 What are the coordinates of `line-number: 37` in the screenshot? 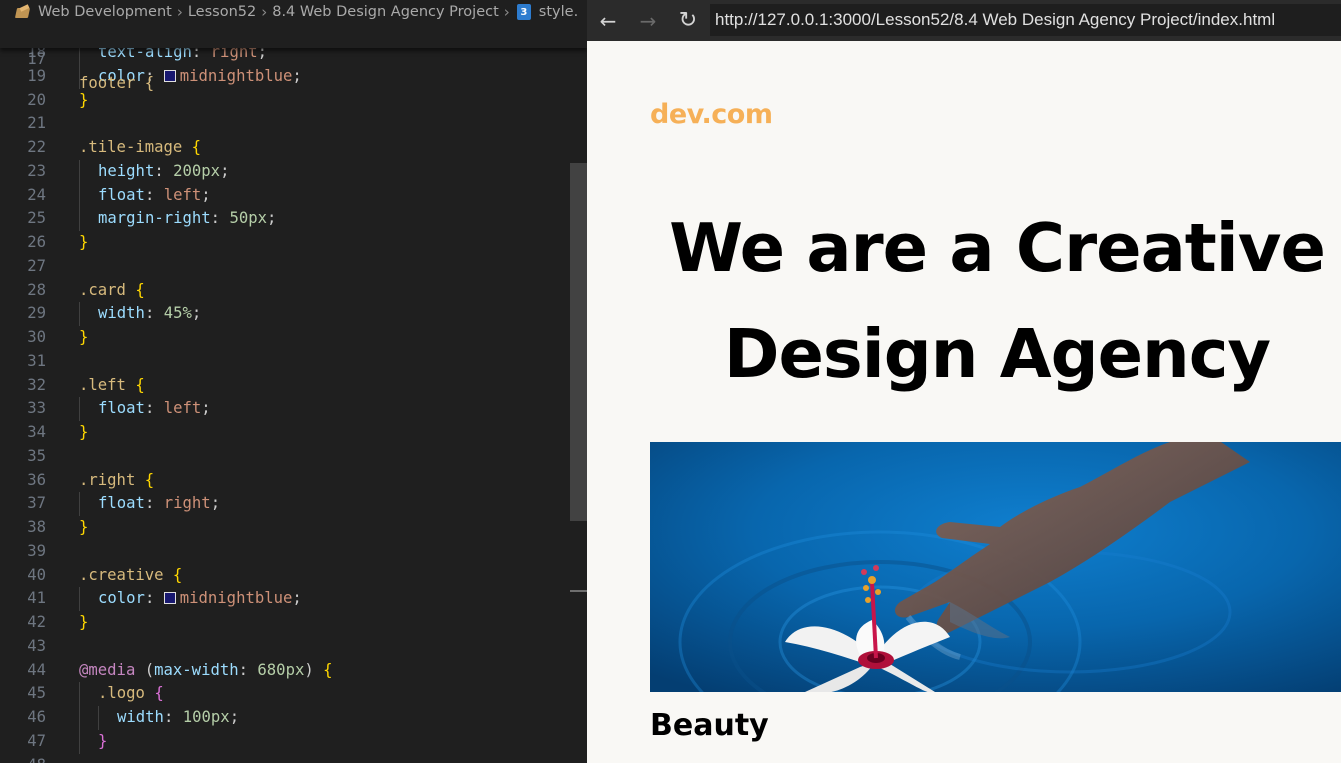 It's located at (36, 503).